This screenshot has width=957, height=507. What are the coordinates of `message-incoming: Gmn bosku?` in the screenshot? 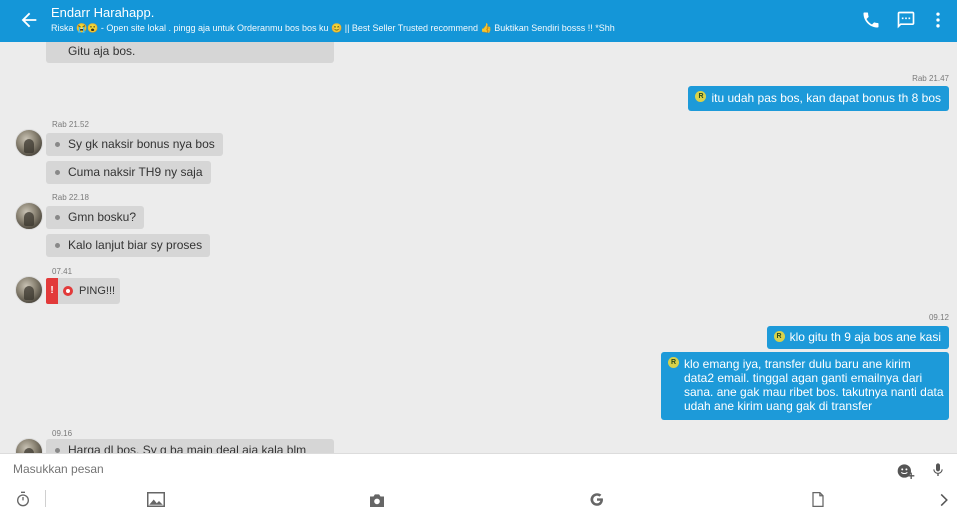 It's located at (95, 217).